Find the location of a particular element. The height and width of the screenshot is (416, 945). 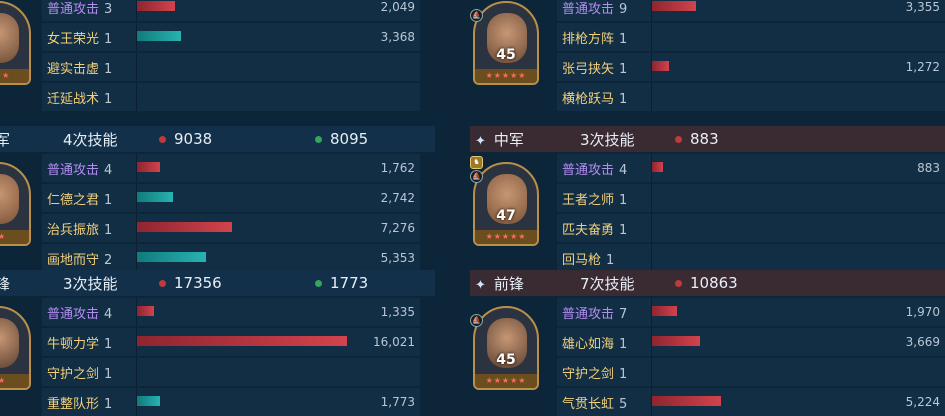

section-header: ✦ 前锋 7次技能 10863 is located at coordinates (707, 283).